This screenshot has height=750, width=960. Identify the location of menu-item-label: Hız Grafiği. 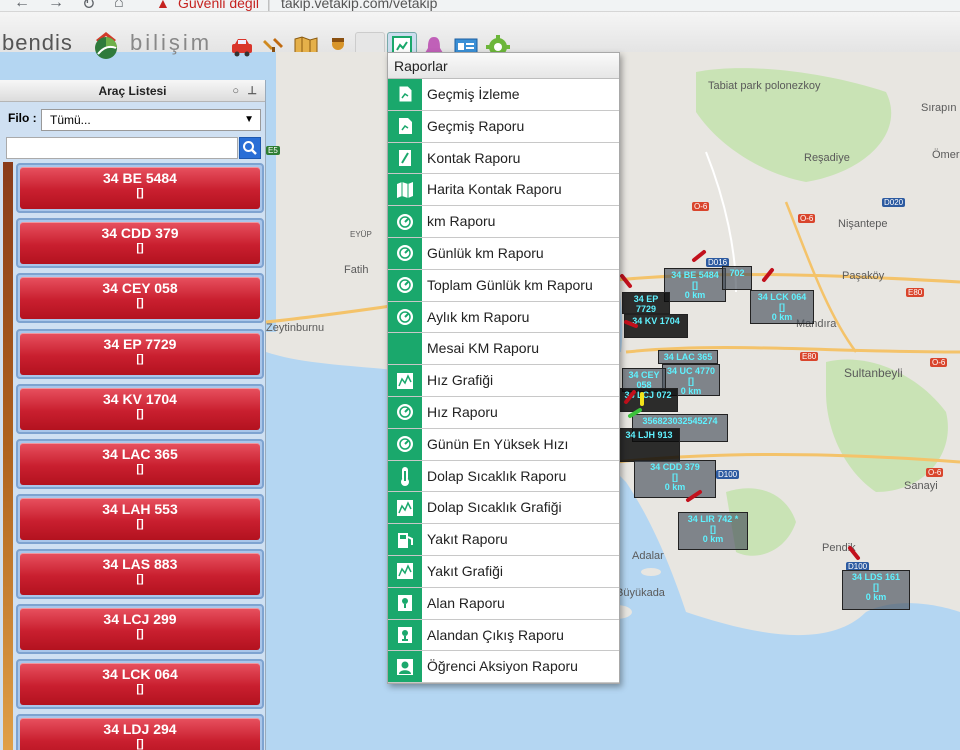
(460, 380).